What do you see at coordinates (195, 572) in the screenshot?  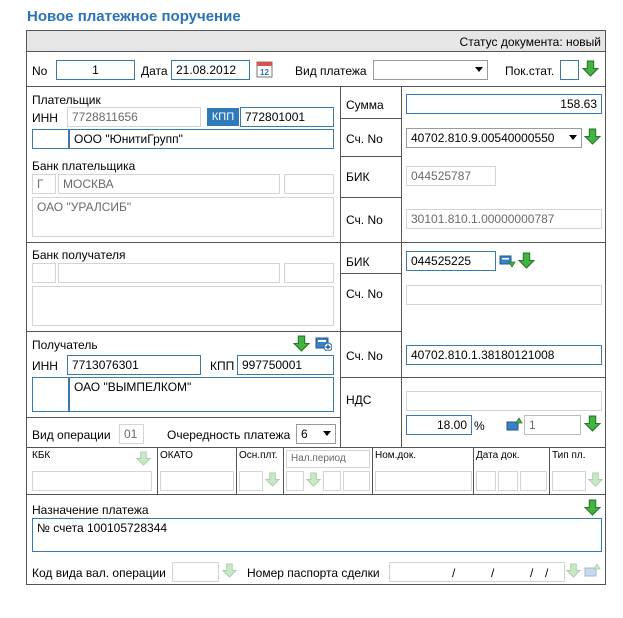 I see `currency-op-field` at bounding box center [195, 572].